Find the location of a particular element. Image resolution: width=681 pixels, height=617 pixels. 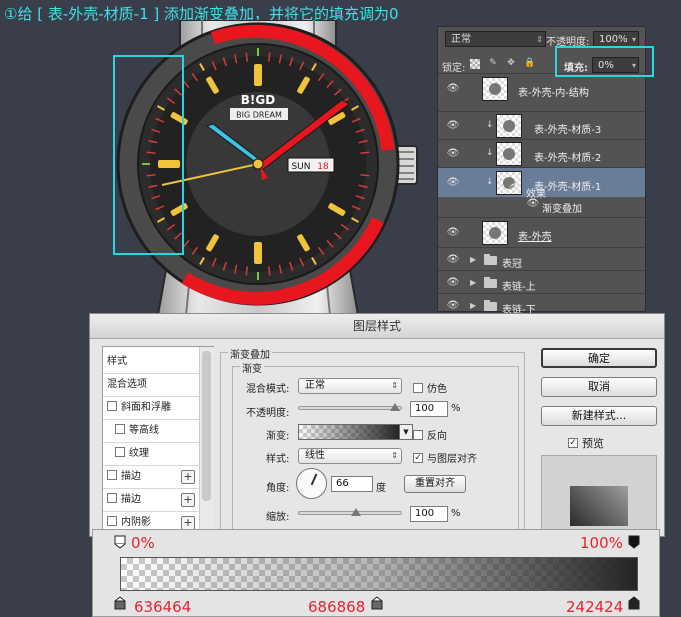

layer-row: 👁 表-外壳 is located at coordinates (541, 232).